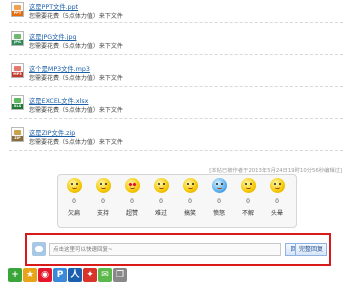  I want to click on file-row: JPG 这是JPG文件.jpg 您需要花费（5点体力值）来下文件, so click(176, 39).